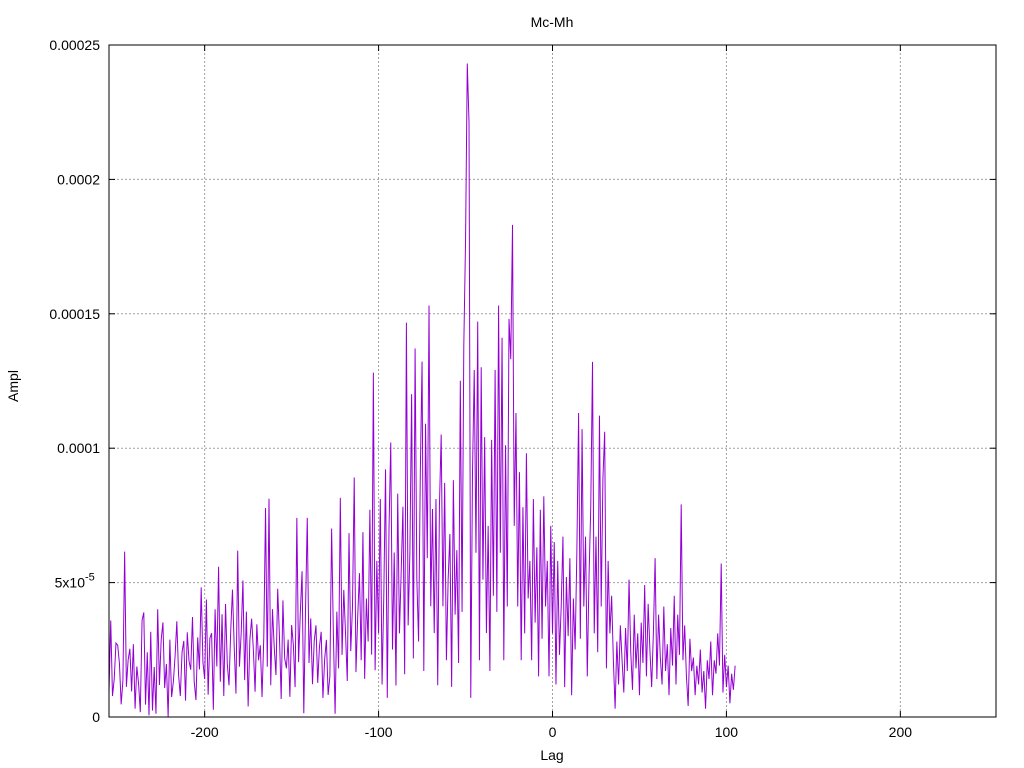 The height and width of the screenshot is (768, 1024). What do you see at coordinates (901, 732) in the screenshot?
I see `x-tick-label: 200` at bounding box center [901, 732].